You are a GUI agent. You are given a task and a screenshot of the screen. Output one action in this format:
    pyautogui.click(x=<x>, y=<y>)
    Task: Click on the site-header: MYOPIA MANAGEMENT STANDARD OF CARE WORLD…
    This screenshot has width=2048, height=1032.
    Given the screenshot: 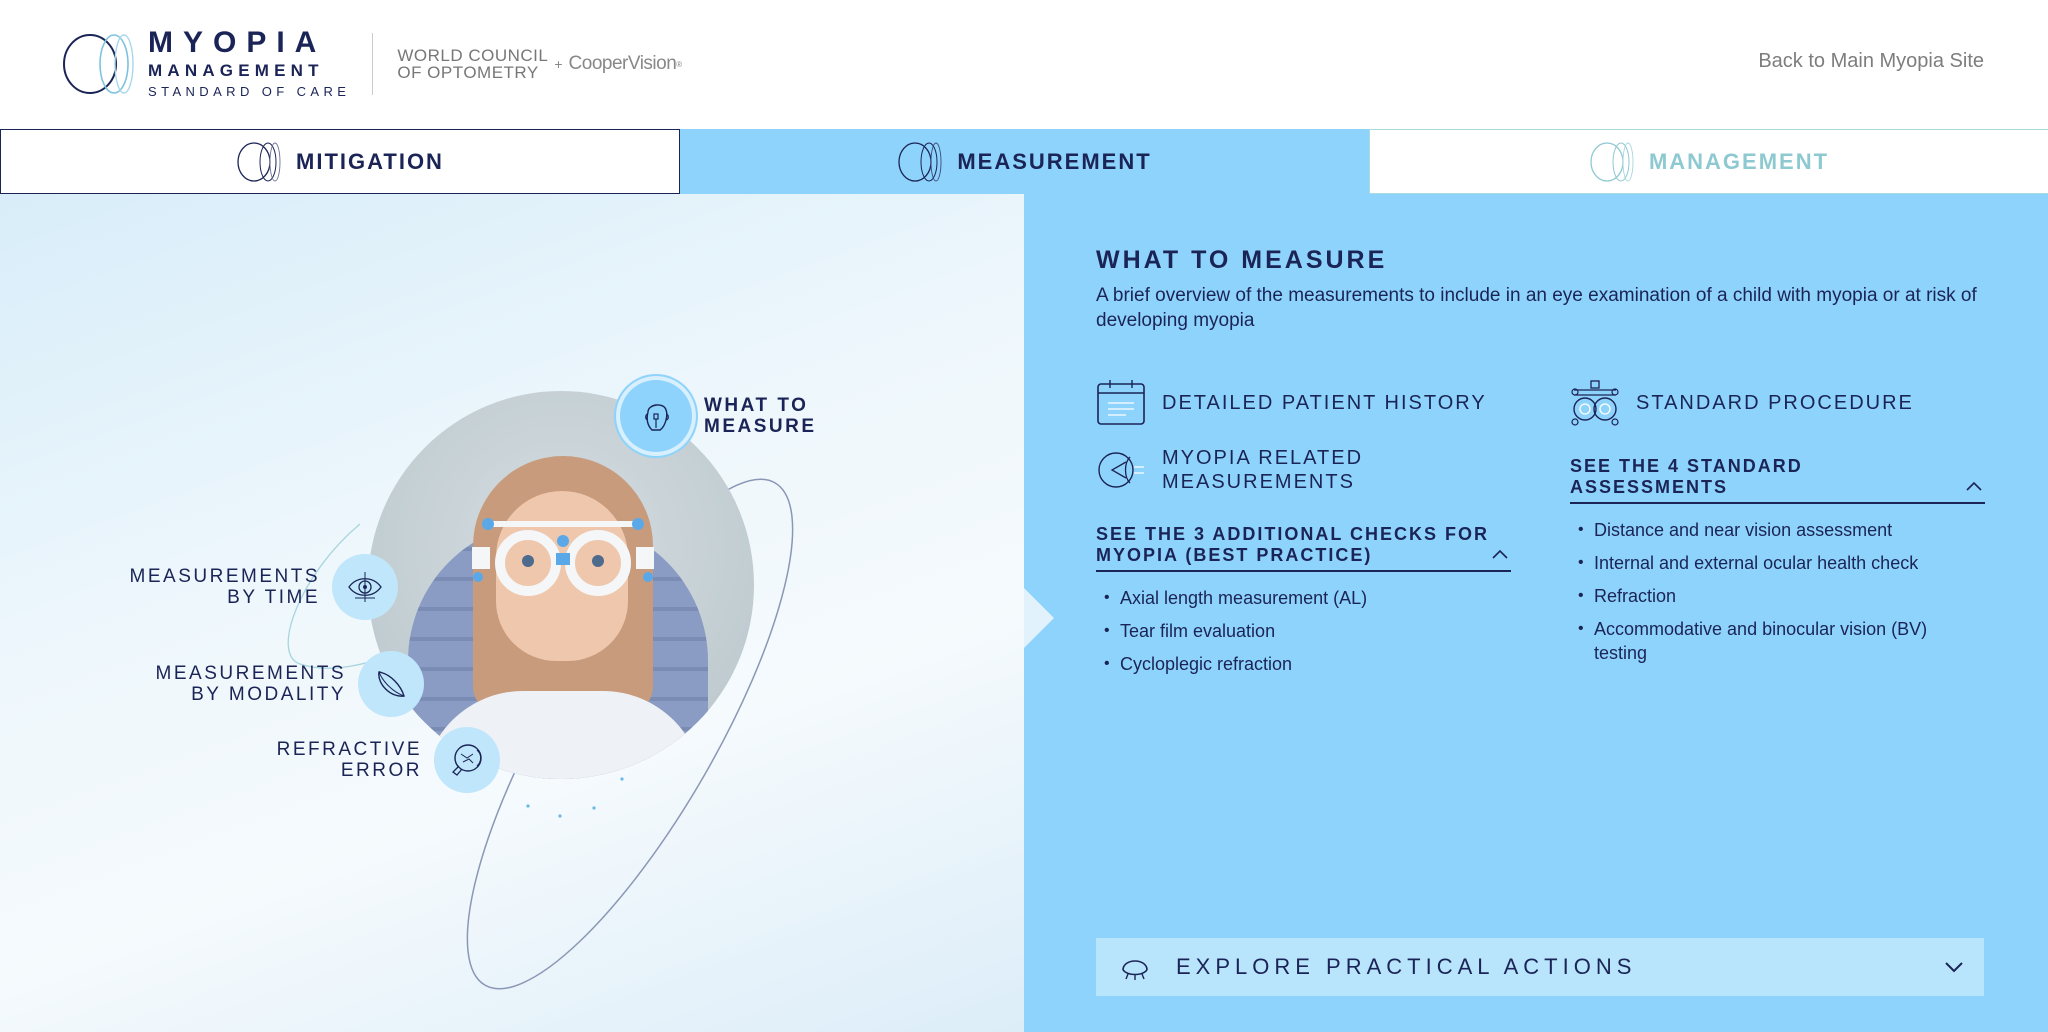 What is the action you would take?
    pyautogui.click(x=1024, y=65)
    